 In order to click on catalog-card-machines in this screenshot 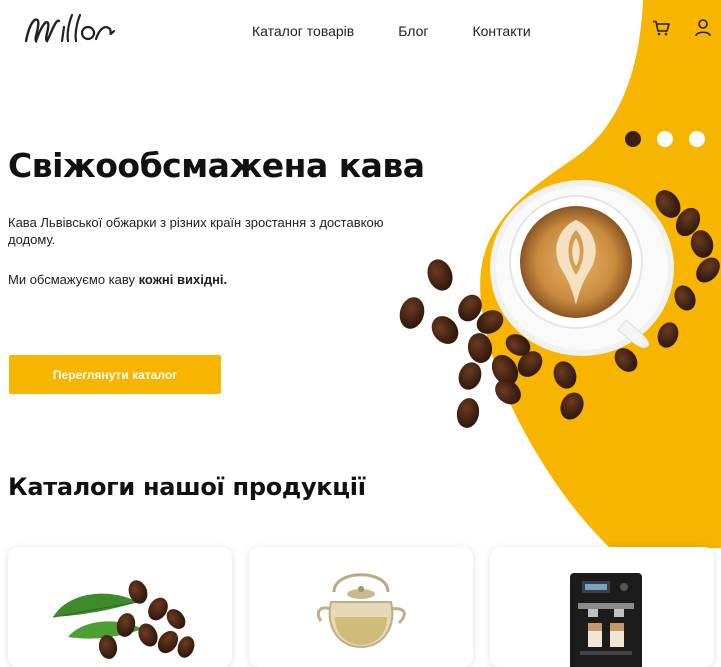, I will do `click(602, 607)`.